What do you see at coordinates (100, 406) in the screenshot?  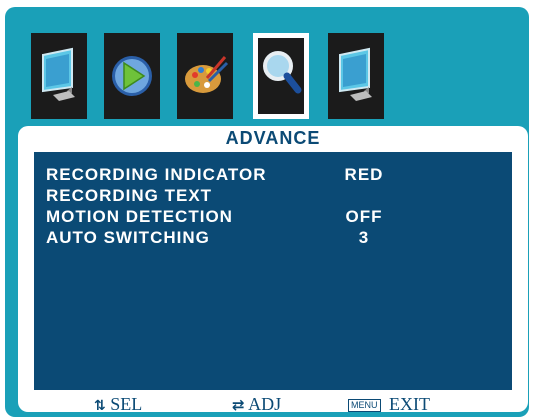 I see `up-down-arrow-icon: ⇅` at bounding box center [100, 406].